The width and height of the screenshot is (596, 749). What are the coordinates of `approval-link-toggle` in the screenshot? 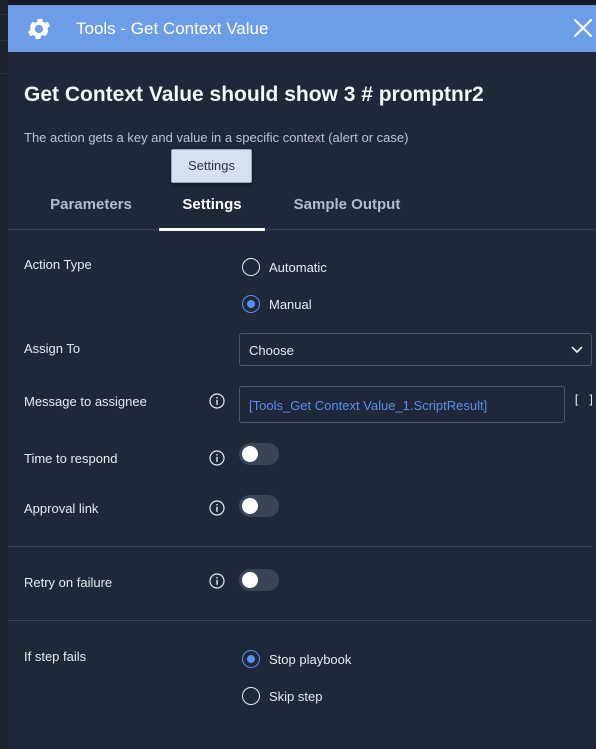 It's located at (259, 506).